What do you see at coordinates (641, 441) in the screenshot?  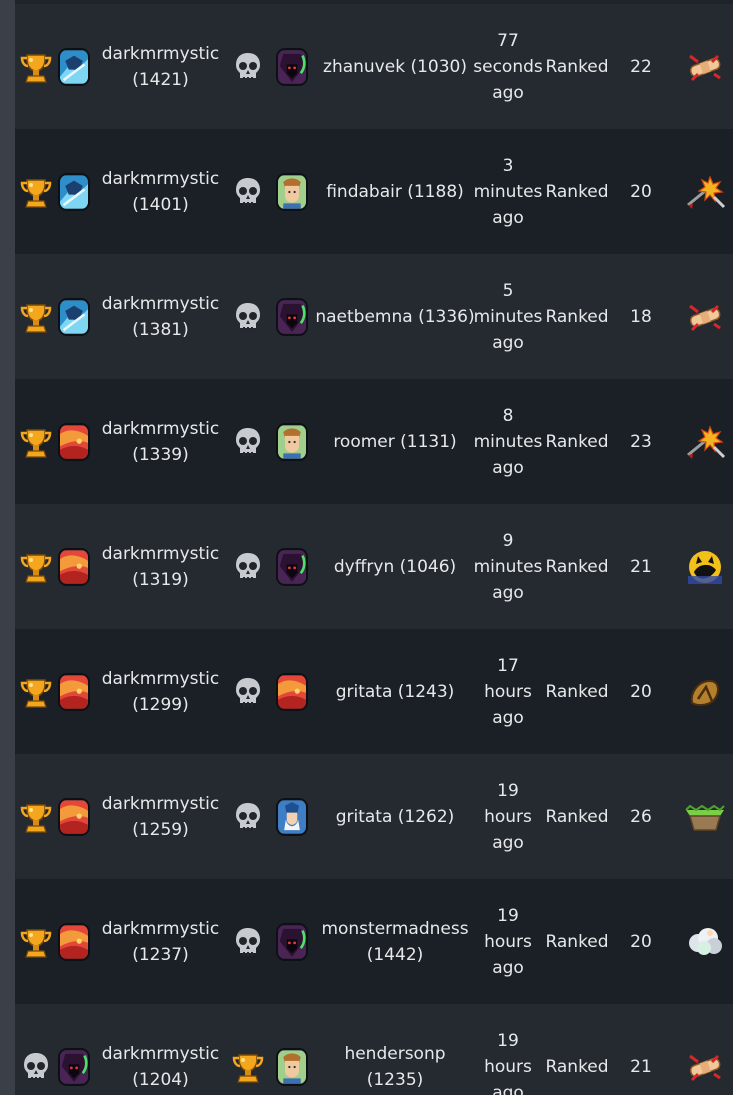 I see `match-number: 23` at bounding box center [641, 441].